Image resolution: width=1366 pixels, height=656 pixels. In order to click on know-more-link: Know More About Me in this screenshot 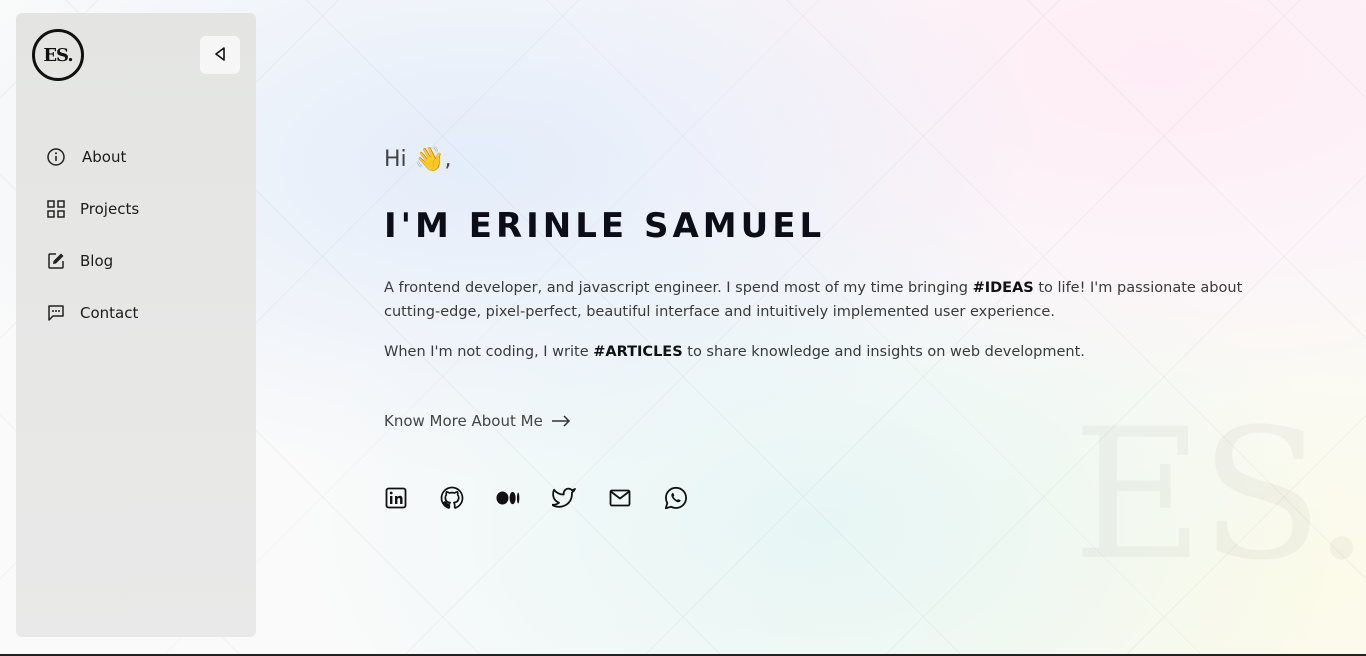, I will do `click(477, 421)`.